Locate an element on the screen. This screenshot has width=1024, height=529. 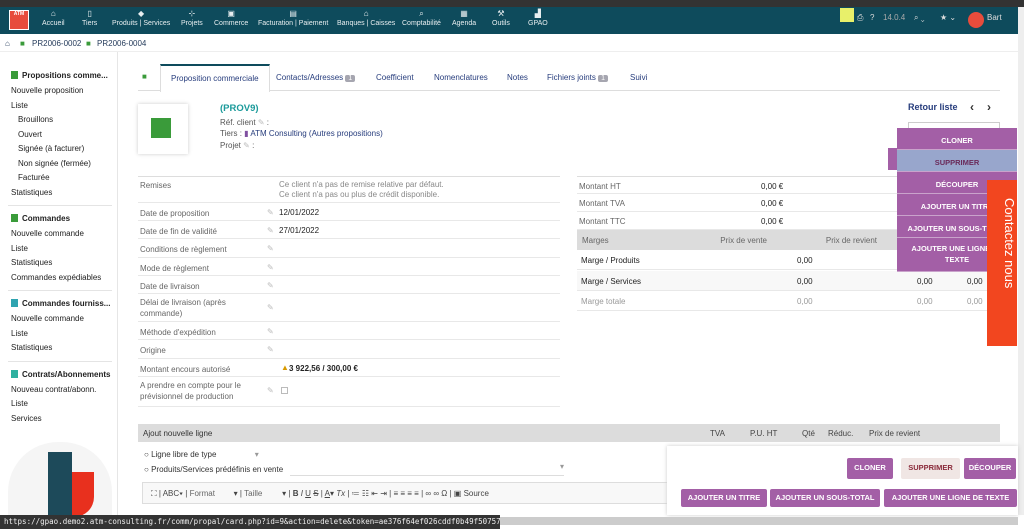
nav-item-comptabilit-: ⌕ Comptabilité is located at coordinates (421, 18).